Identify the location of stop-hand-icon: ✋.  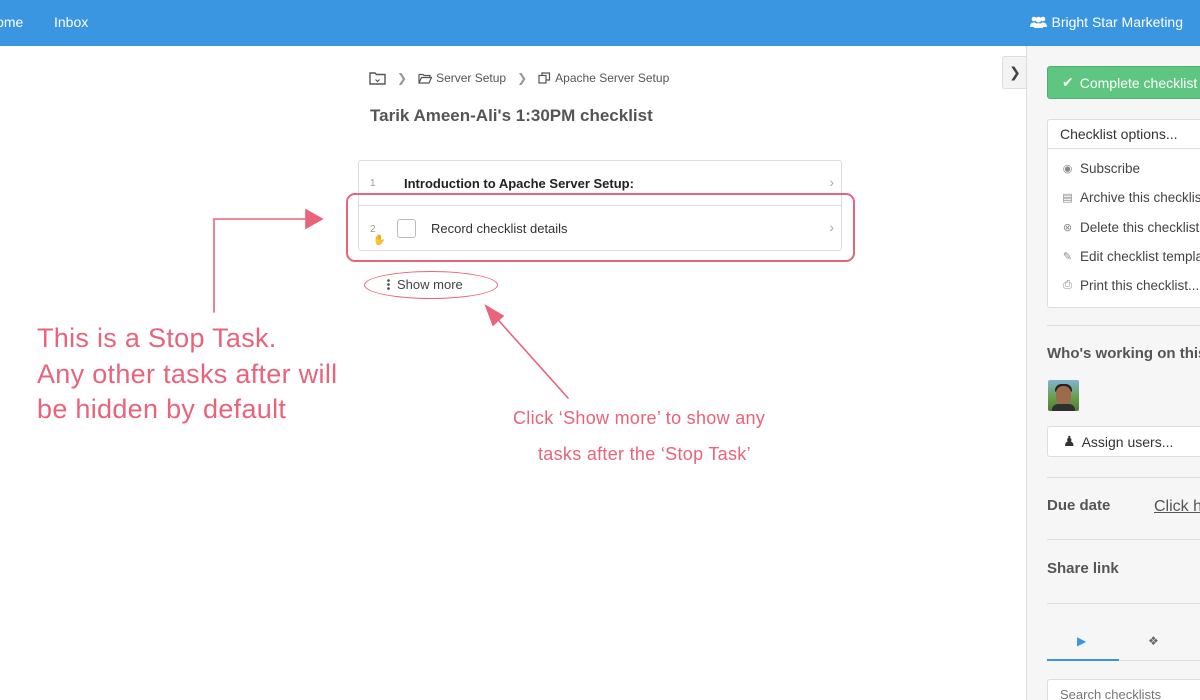
(379, 240).